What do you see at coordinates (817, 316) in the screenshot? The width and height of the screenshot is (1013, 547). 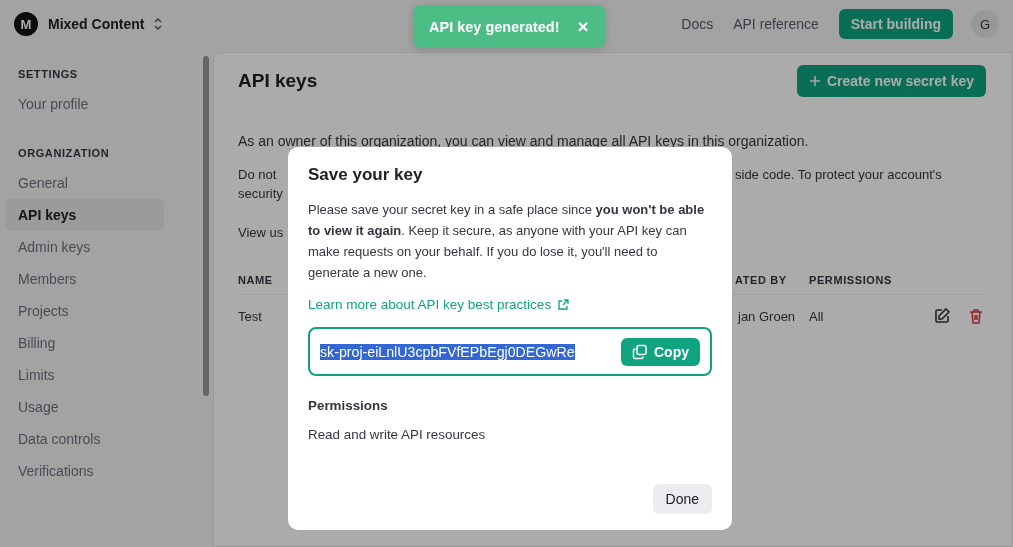 I see `table-cell-text: All` at bounding box center [817, 316].